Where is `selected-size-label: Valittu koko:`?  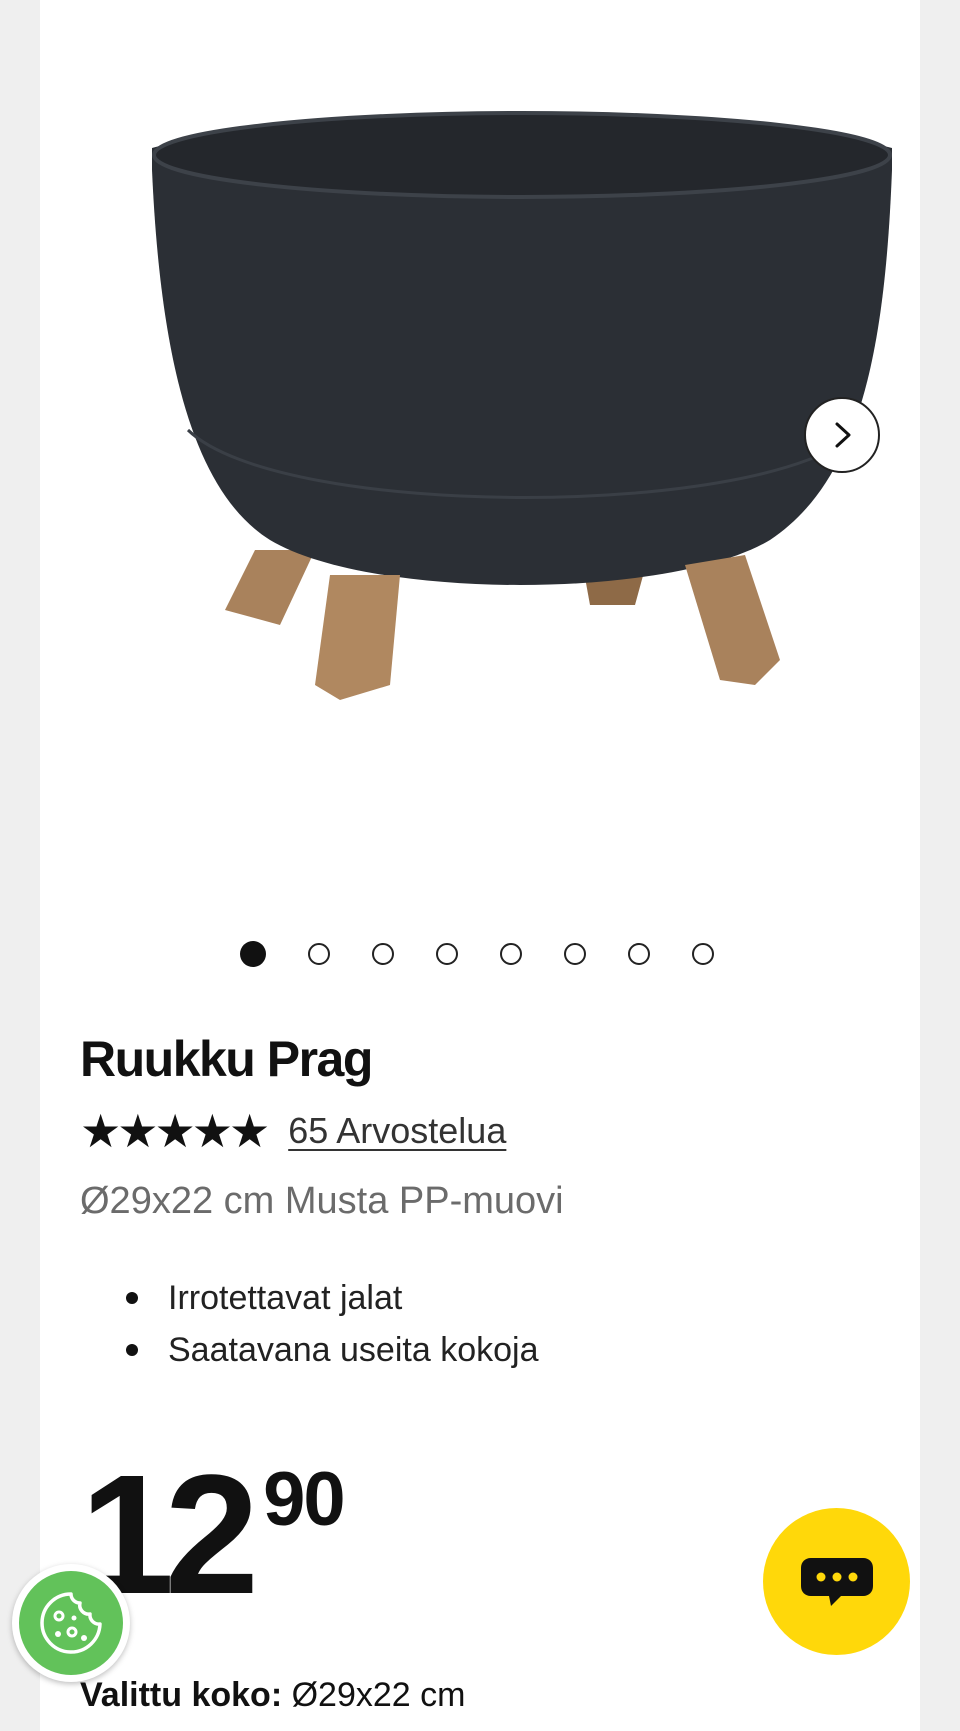
selected-size-label: Valittu koko: is located at coordinates (181, 1695).